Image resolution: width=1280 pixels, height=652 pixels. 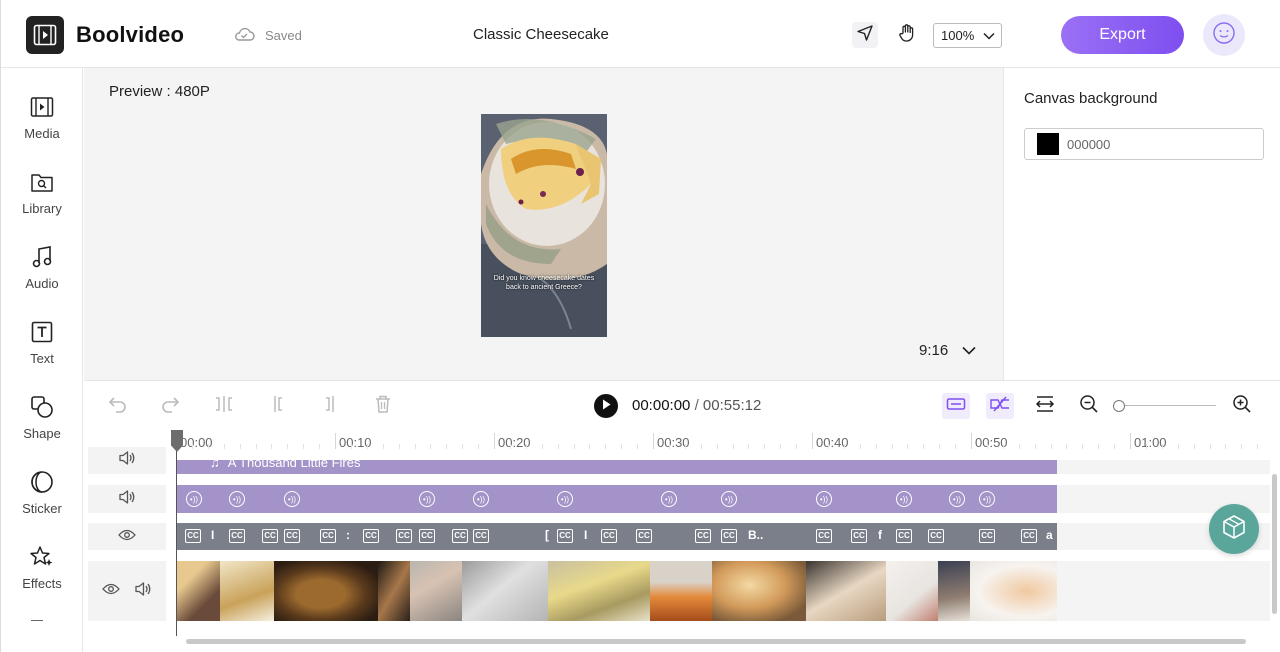 What do you see at coordinates (1000, 406) in the screenshot?
I see `magnet-snap-toggle` at bounding box center [1000, 406].